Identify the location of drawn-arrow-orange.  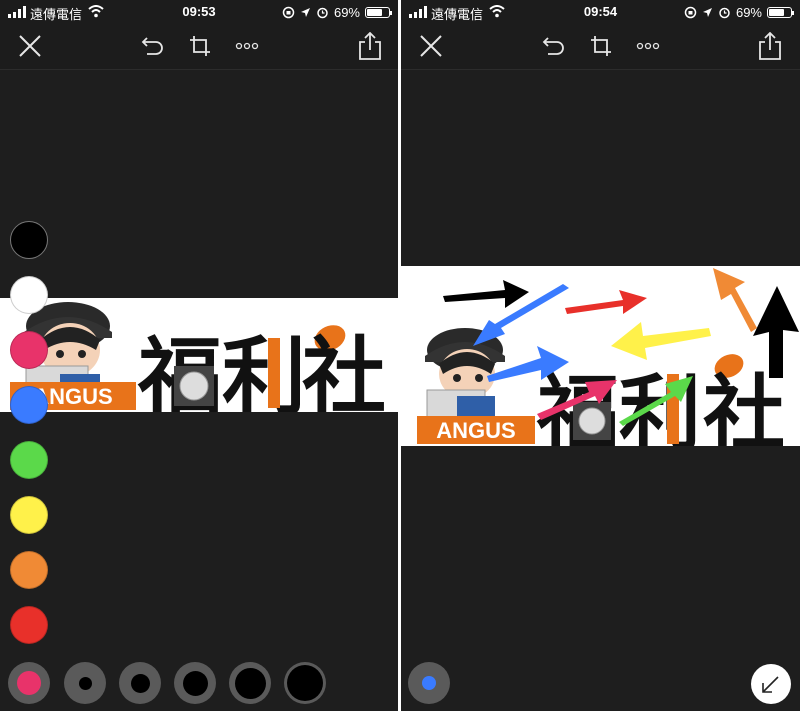
(735, 300).